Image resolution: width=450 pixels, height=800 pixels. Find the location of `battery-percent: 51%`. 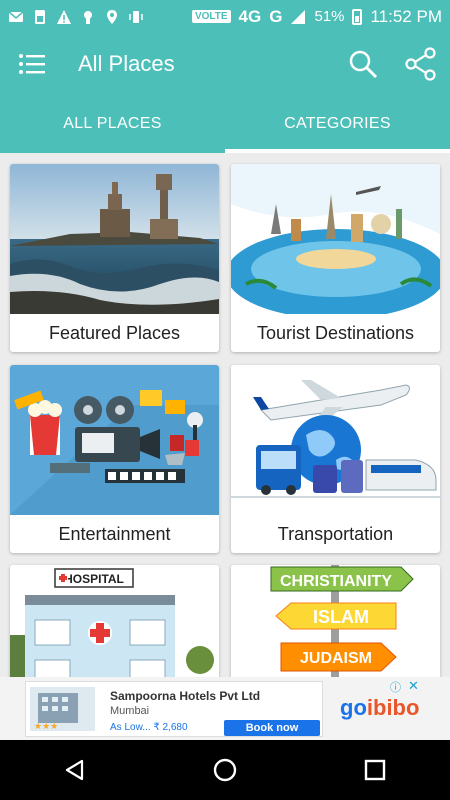

battery-percent: 51% is located at coordinates (329, 16).